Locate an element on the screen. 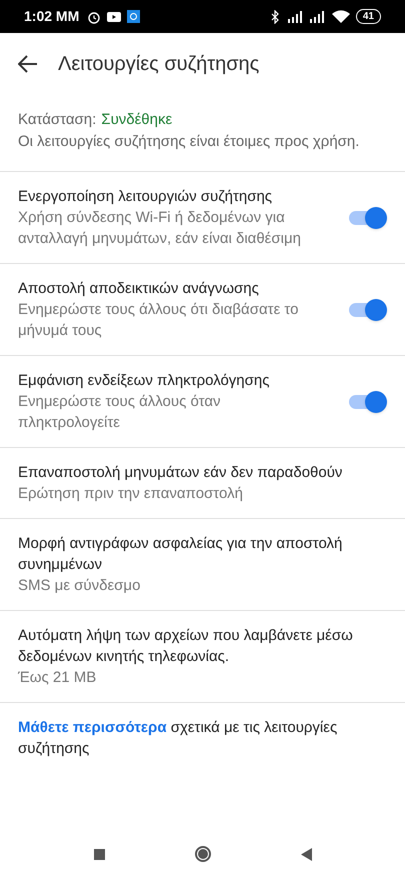  settings-row: Μορφή αντιγράφων ασφαλείας για την αποστολή συνημμένων SMS με σύνδεσμο is located at coordinates (202, 565).